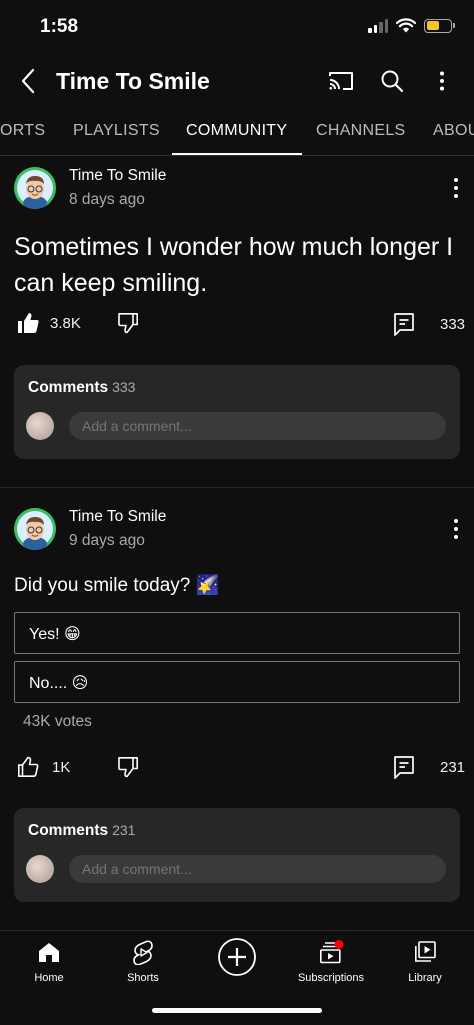 The image size is (474, 1025). I want to click on app-header: Time To Smile, so click(237, 82).